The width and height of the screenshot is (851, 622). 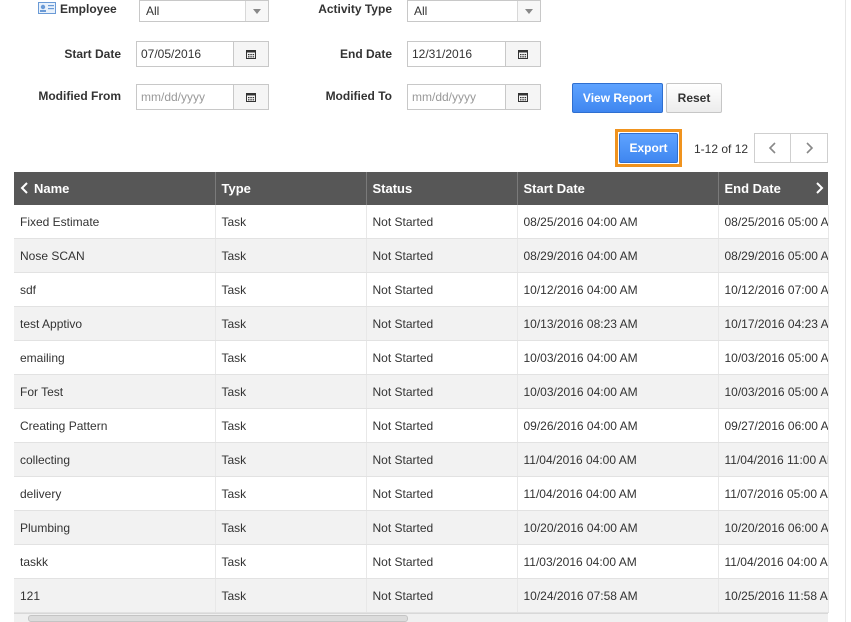 I want to click on column-header-status: Status, so click(x=442, y=188).